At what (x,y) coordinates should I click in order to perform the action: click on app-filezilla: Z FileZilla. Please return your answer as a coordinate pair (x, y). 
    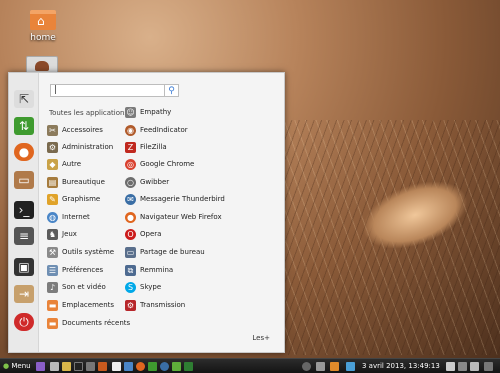
    Looking at the image, I should click on (146, 147).